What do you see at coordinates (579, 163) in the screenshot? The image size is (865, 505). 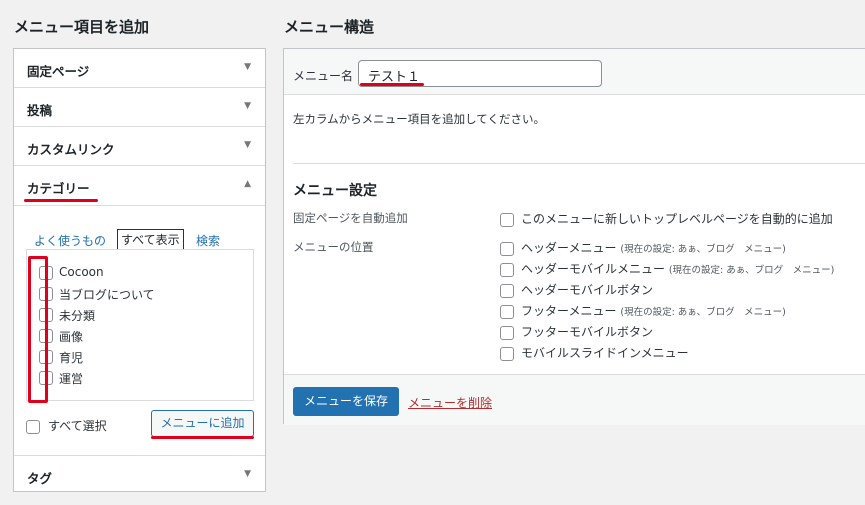 I see `divider` at bounding box center [579, 163].